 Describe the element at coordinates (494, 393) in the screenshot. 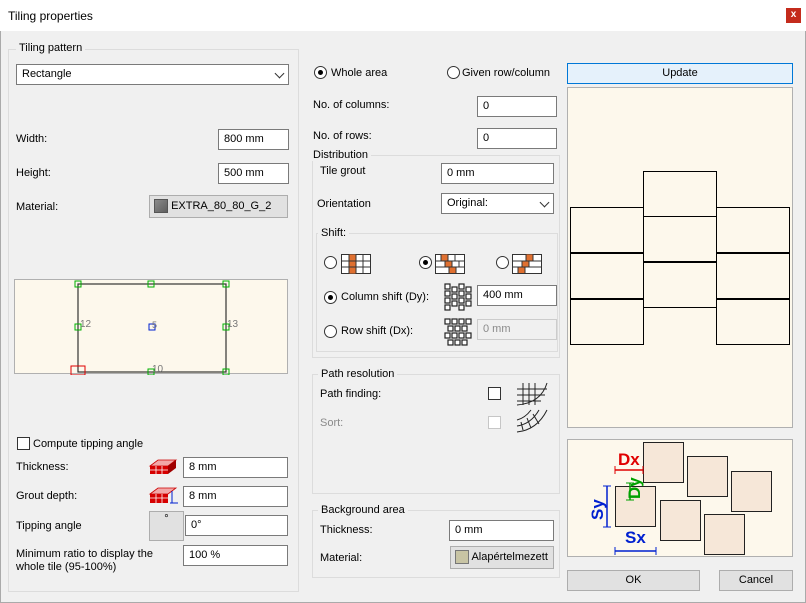

I see `path-finding-checkbox` at that location.